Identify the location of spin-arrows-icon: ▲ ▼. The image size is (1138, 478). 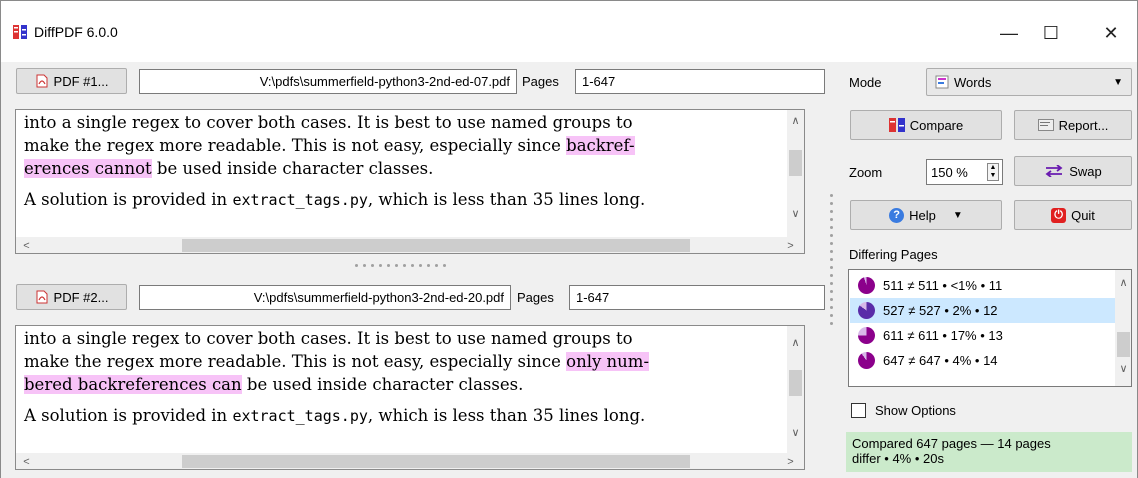
(993, 172).